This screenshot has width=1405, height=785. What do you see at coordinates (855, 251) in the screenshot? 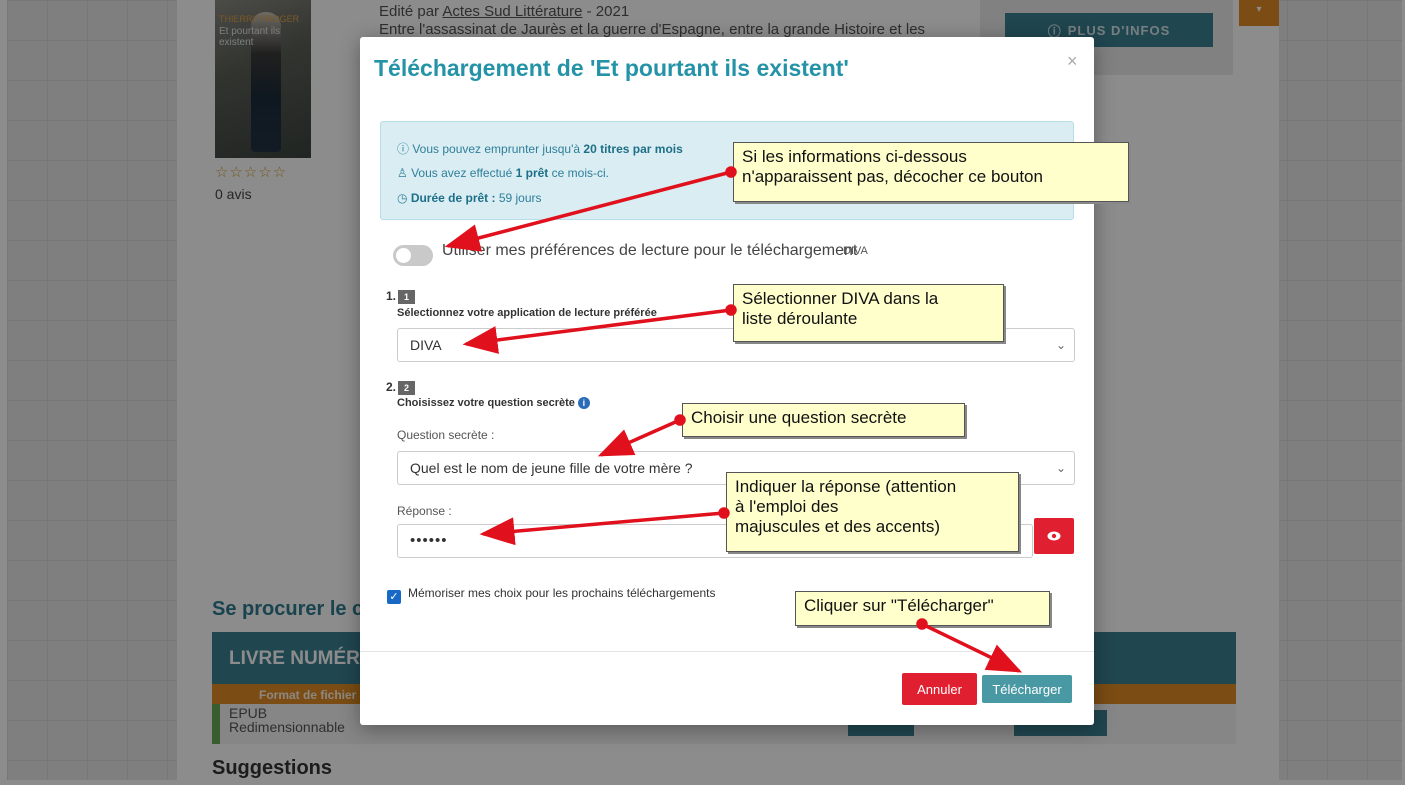
I see `preferred-app-label: DIVA` at bounding box center [855, 251].